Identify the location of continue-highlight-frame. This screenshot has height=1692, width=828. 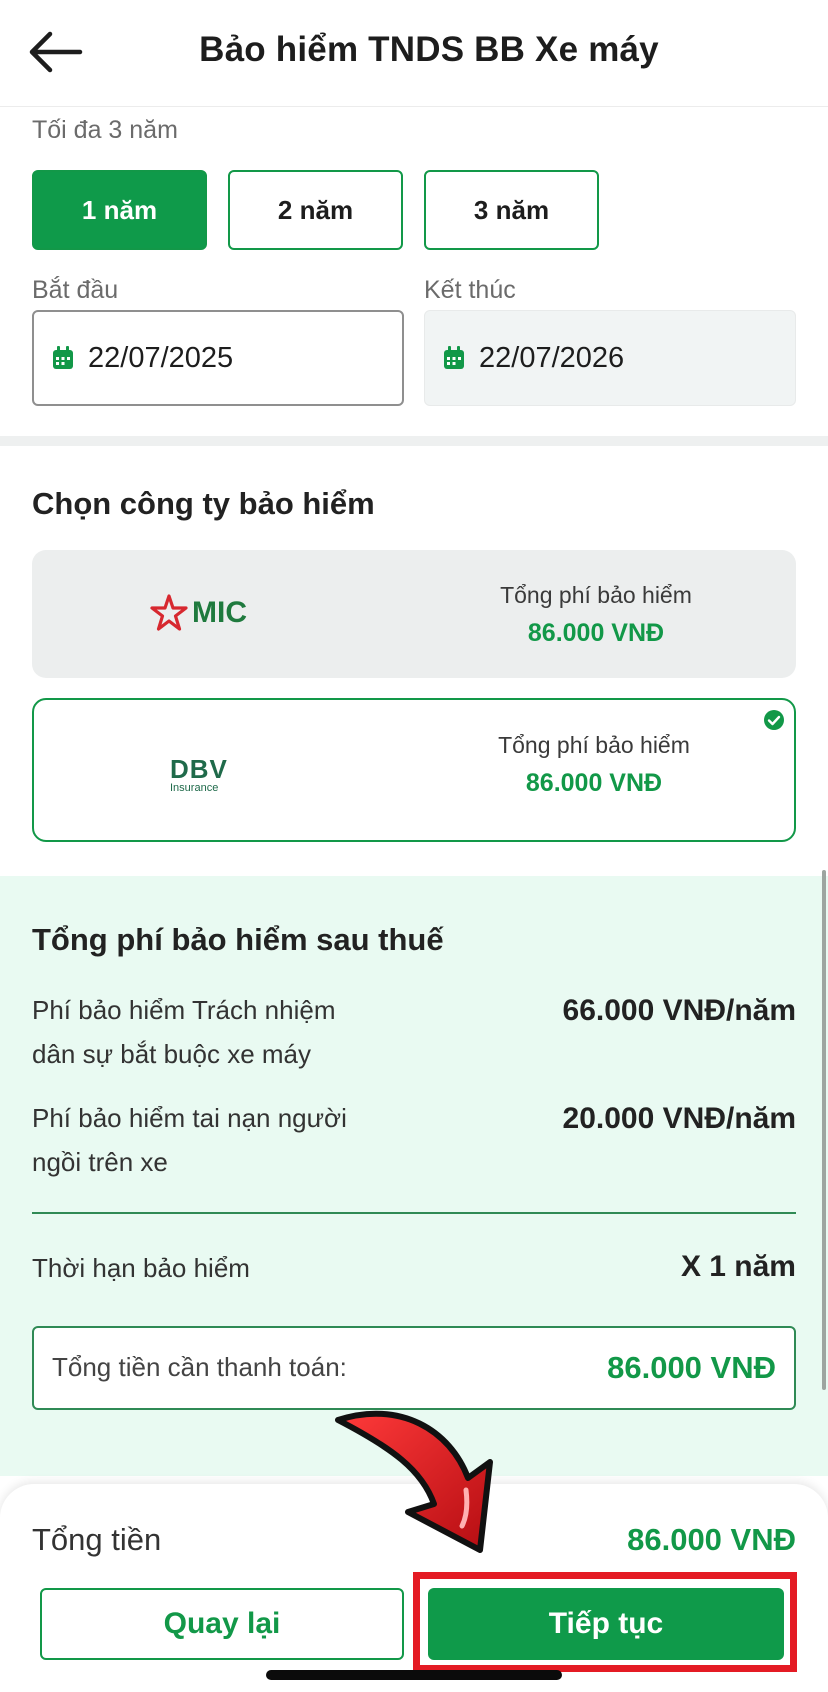
(605, 1622).